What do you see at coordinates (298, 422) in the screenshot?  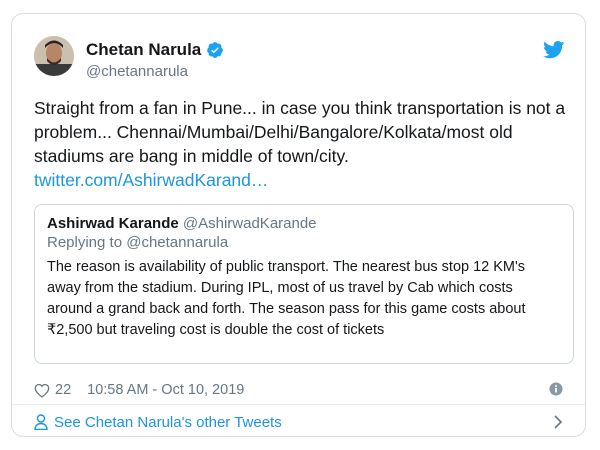 I see `see-other-tweets-link: See Chetan Narula's other Tweets` at bounding box center [298, 422].